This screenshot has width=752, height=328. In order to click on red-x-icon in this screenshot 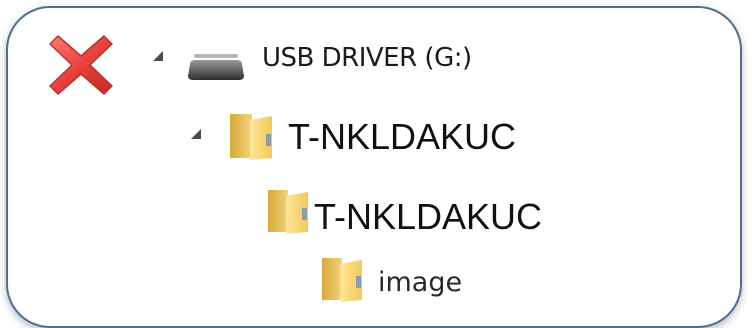, I will do `click(81, 65)`.